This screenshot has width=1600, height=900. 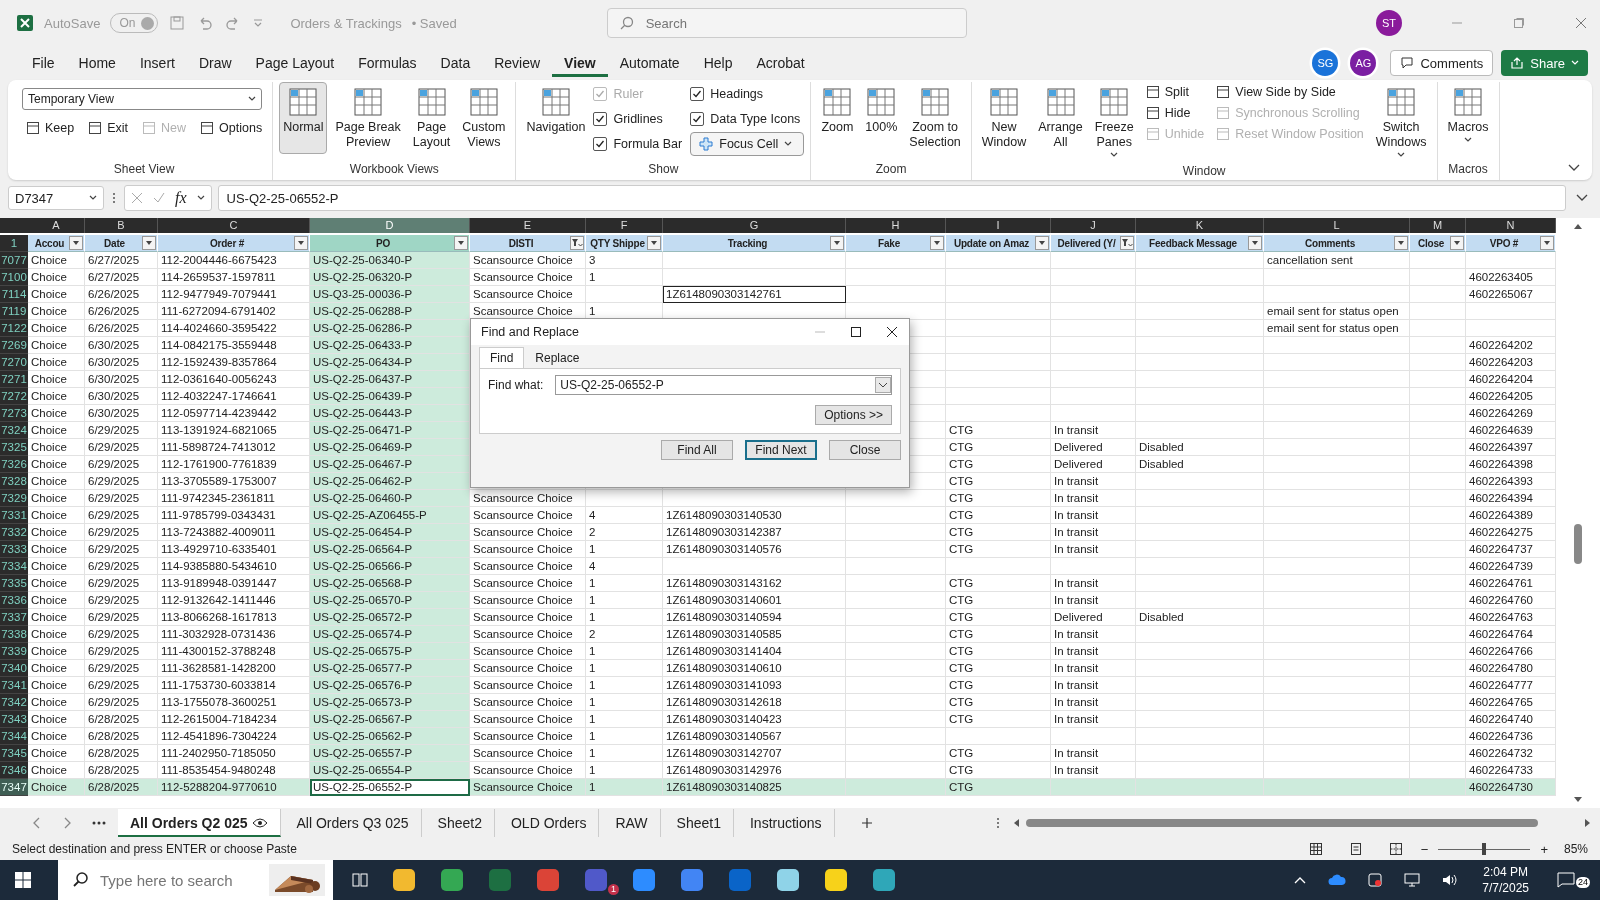 I want to click on column-header: H, so click(x=896, y=225).